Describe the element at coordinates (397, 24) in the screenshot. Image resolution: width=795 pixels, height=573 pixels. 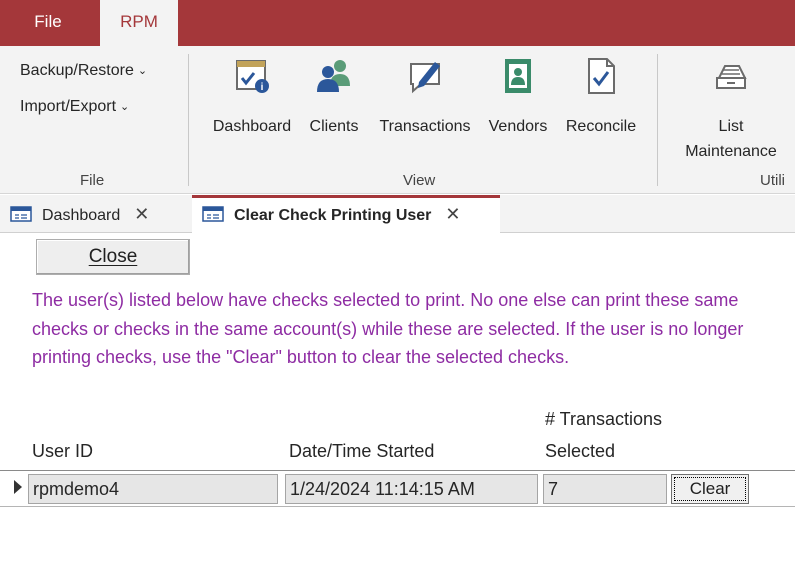
I see `menu-bar: File RPM` at that location.